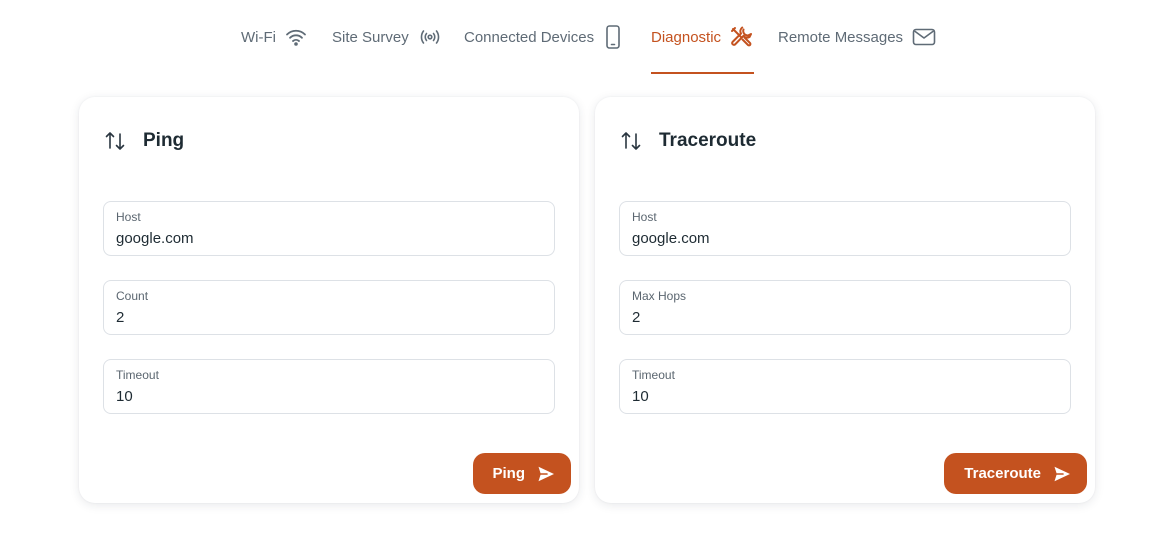 The width and height of the screenshot is (1172, 534). What do you see at coordinates (329, 228) in the screenshot?
I see `ping-host-field: Host` at bounding box center [329, 228].